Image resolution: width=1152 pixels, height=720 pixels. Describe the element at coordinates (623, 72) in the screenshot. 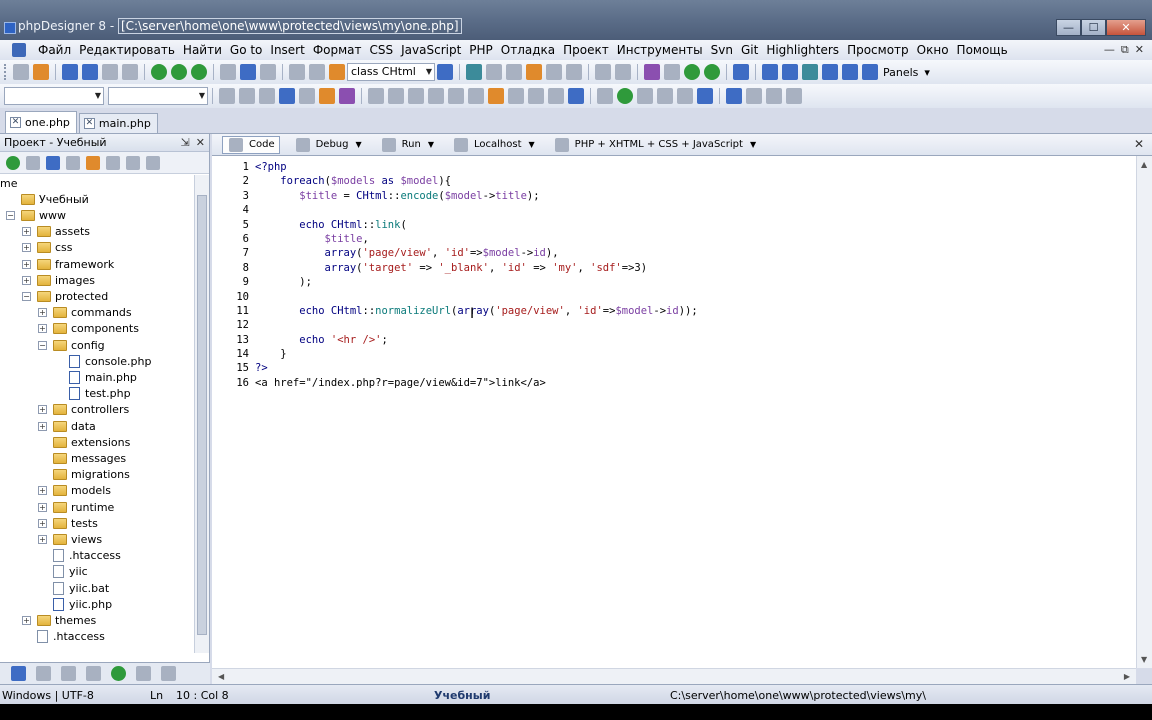

I see `forward-arrow-icon` at that location.